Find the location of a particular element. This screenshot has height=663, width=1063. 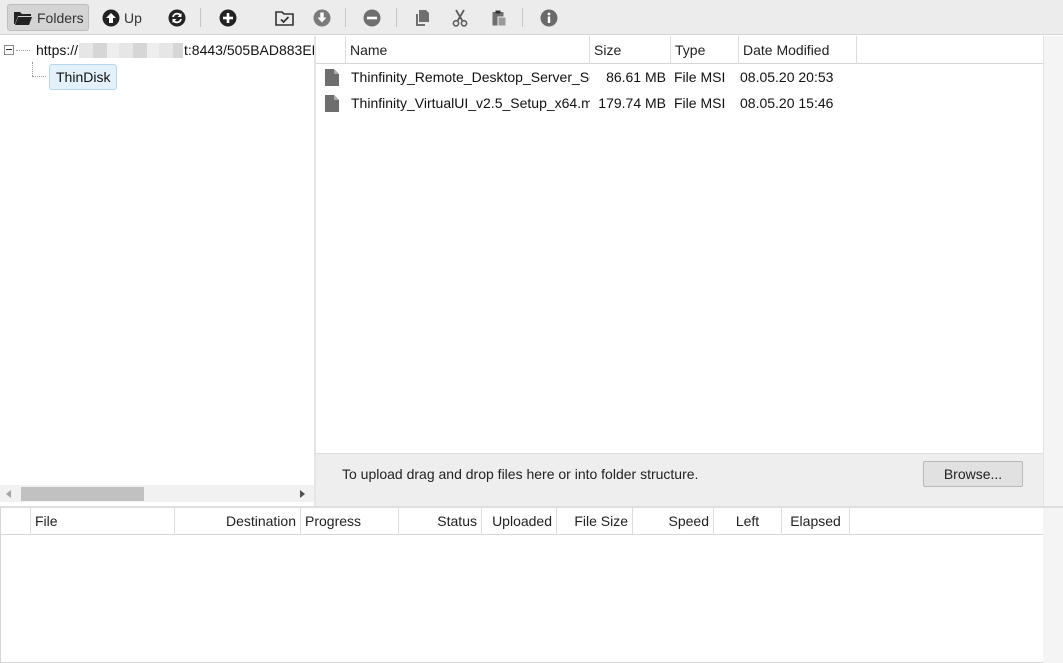

column-header-destination: Destination is located at coordinates (238, 521).